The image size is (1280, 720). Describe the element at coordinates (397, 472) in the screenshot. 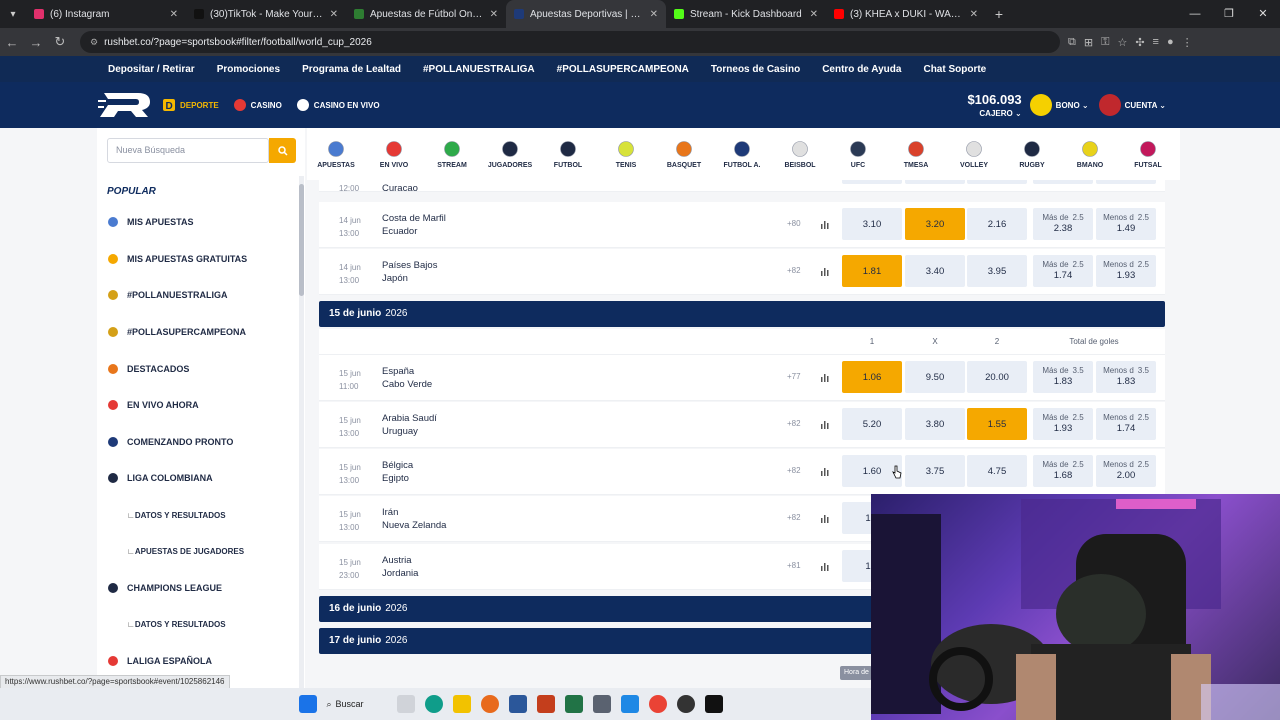

I see `match-teams: Bélgica Egipto` at that location.